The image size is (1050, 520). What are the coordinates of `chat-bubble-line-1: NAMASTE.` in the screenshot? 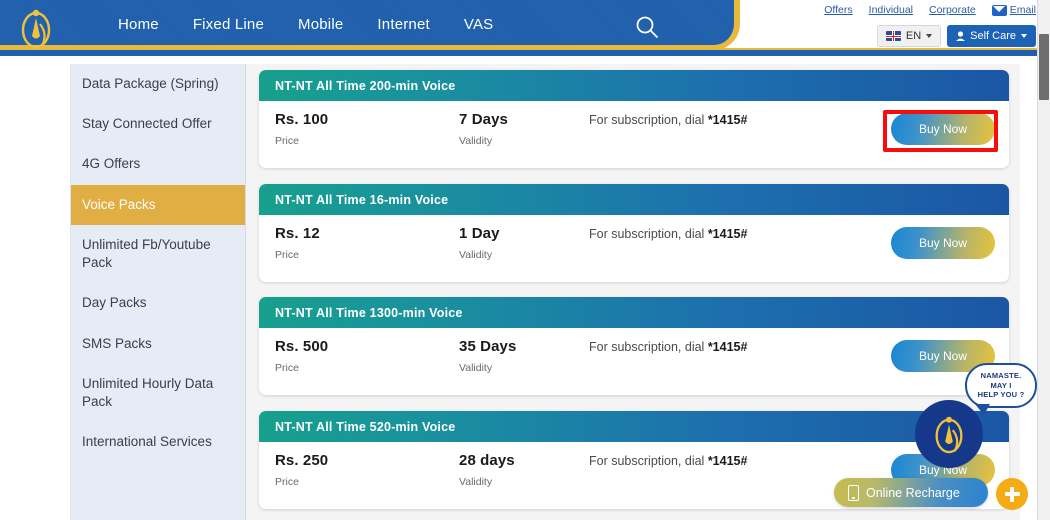 It's located at (1001, 376).